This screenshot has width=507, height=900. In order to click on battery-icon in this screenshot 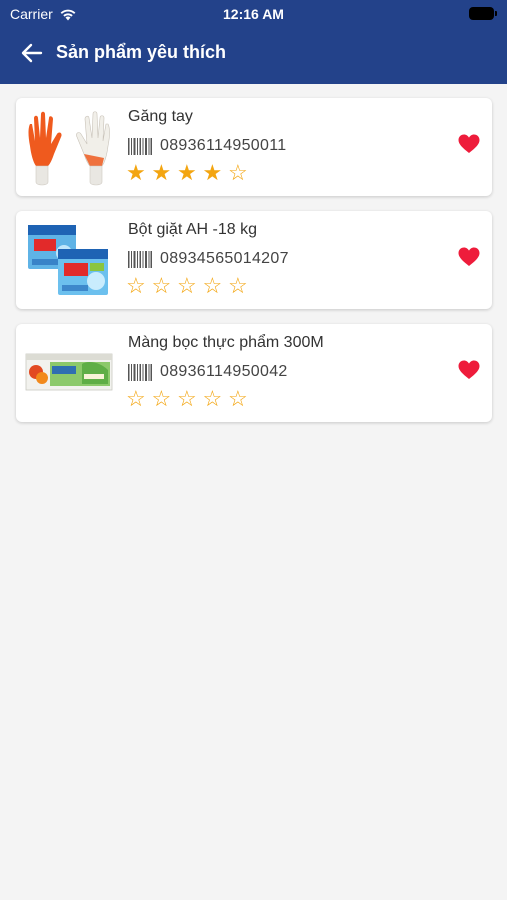, I will do `click(483, 13)`.